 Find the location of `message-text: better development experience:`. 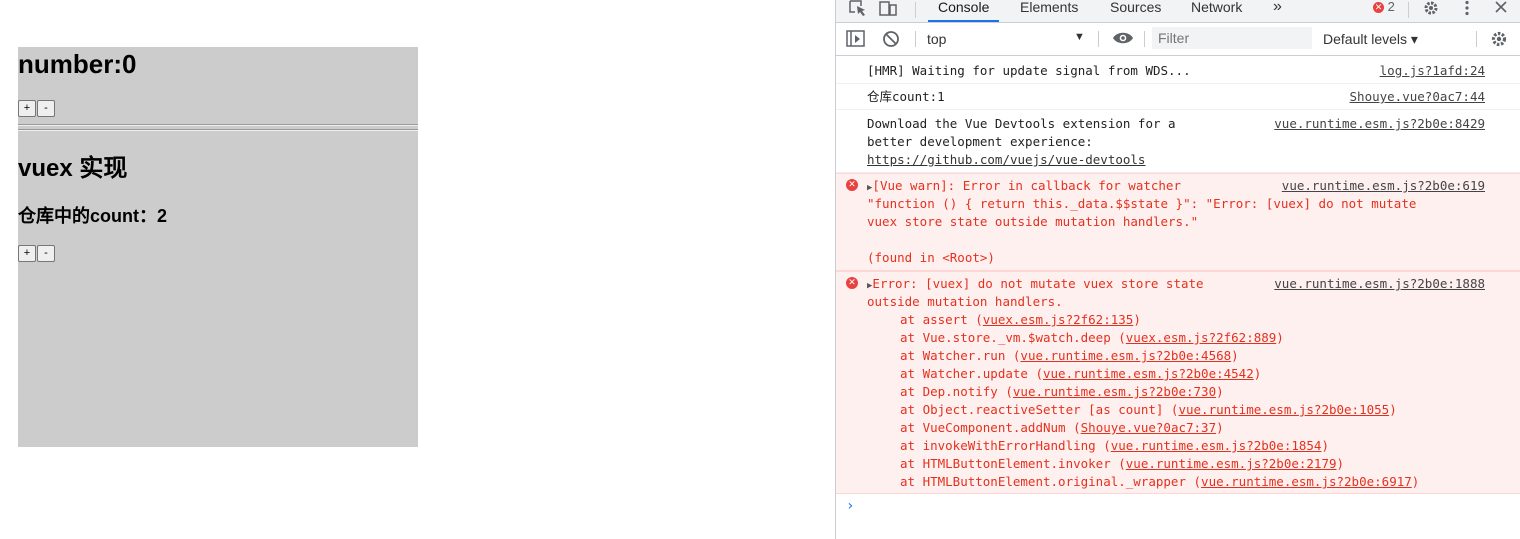

message-text: better development experience: is located at coordinates (980, 141).